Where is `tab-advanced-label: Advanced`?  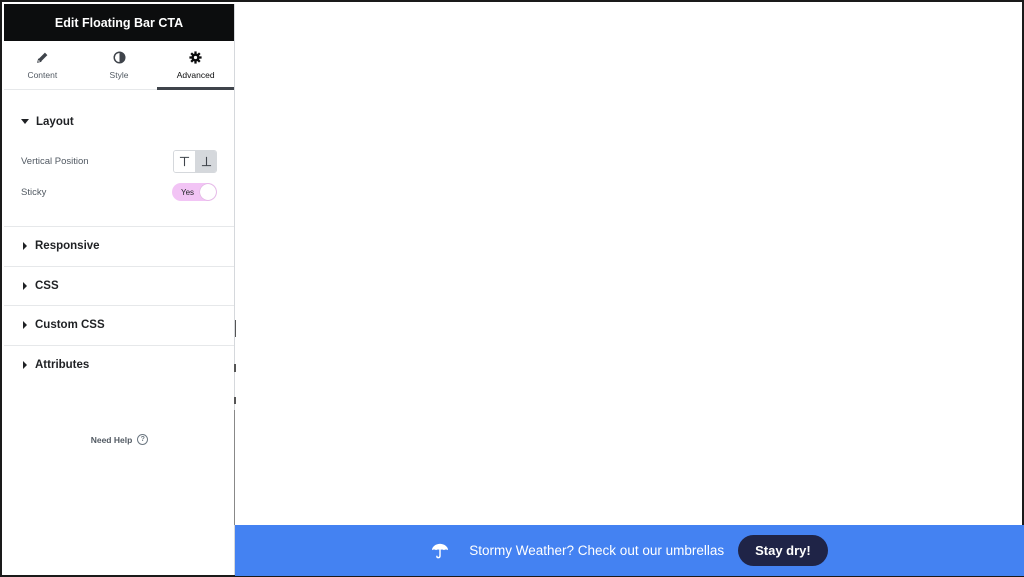 tab-advanced-label: Advanced is located at coordinates (195, 74).